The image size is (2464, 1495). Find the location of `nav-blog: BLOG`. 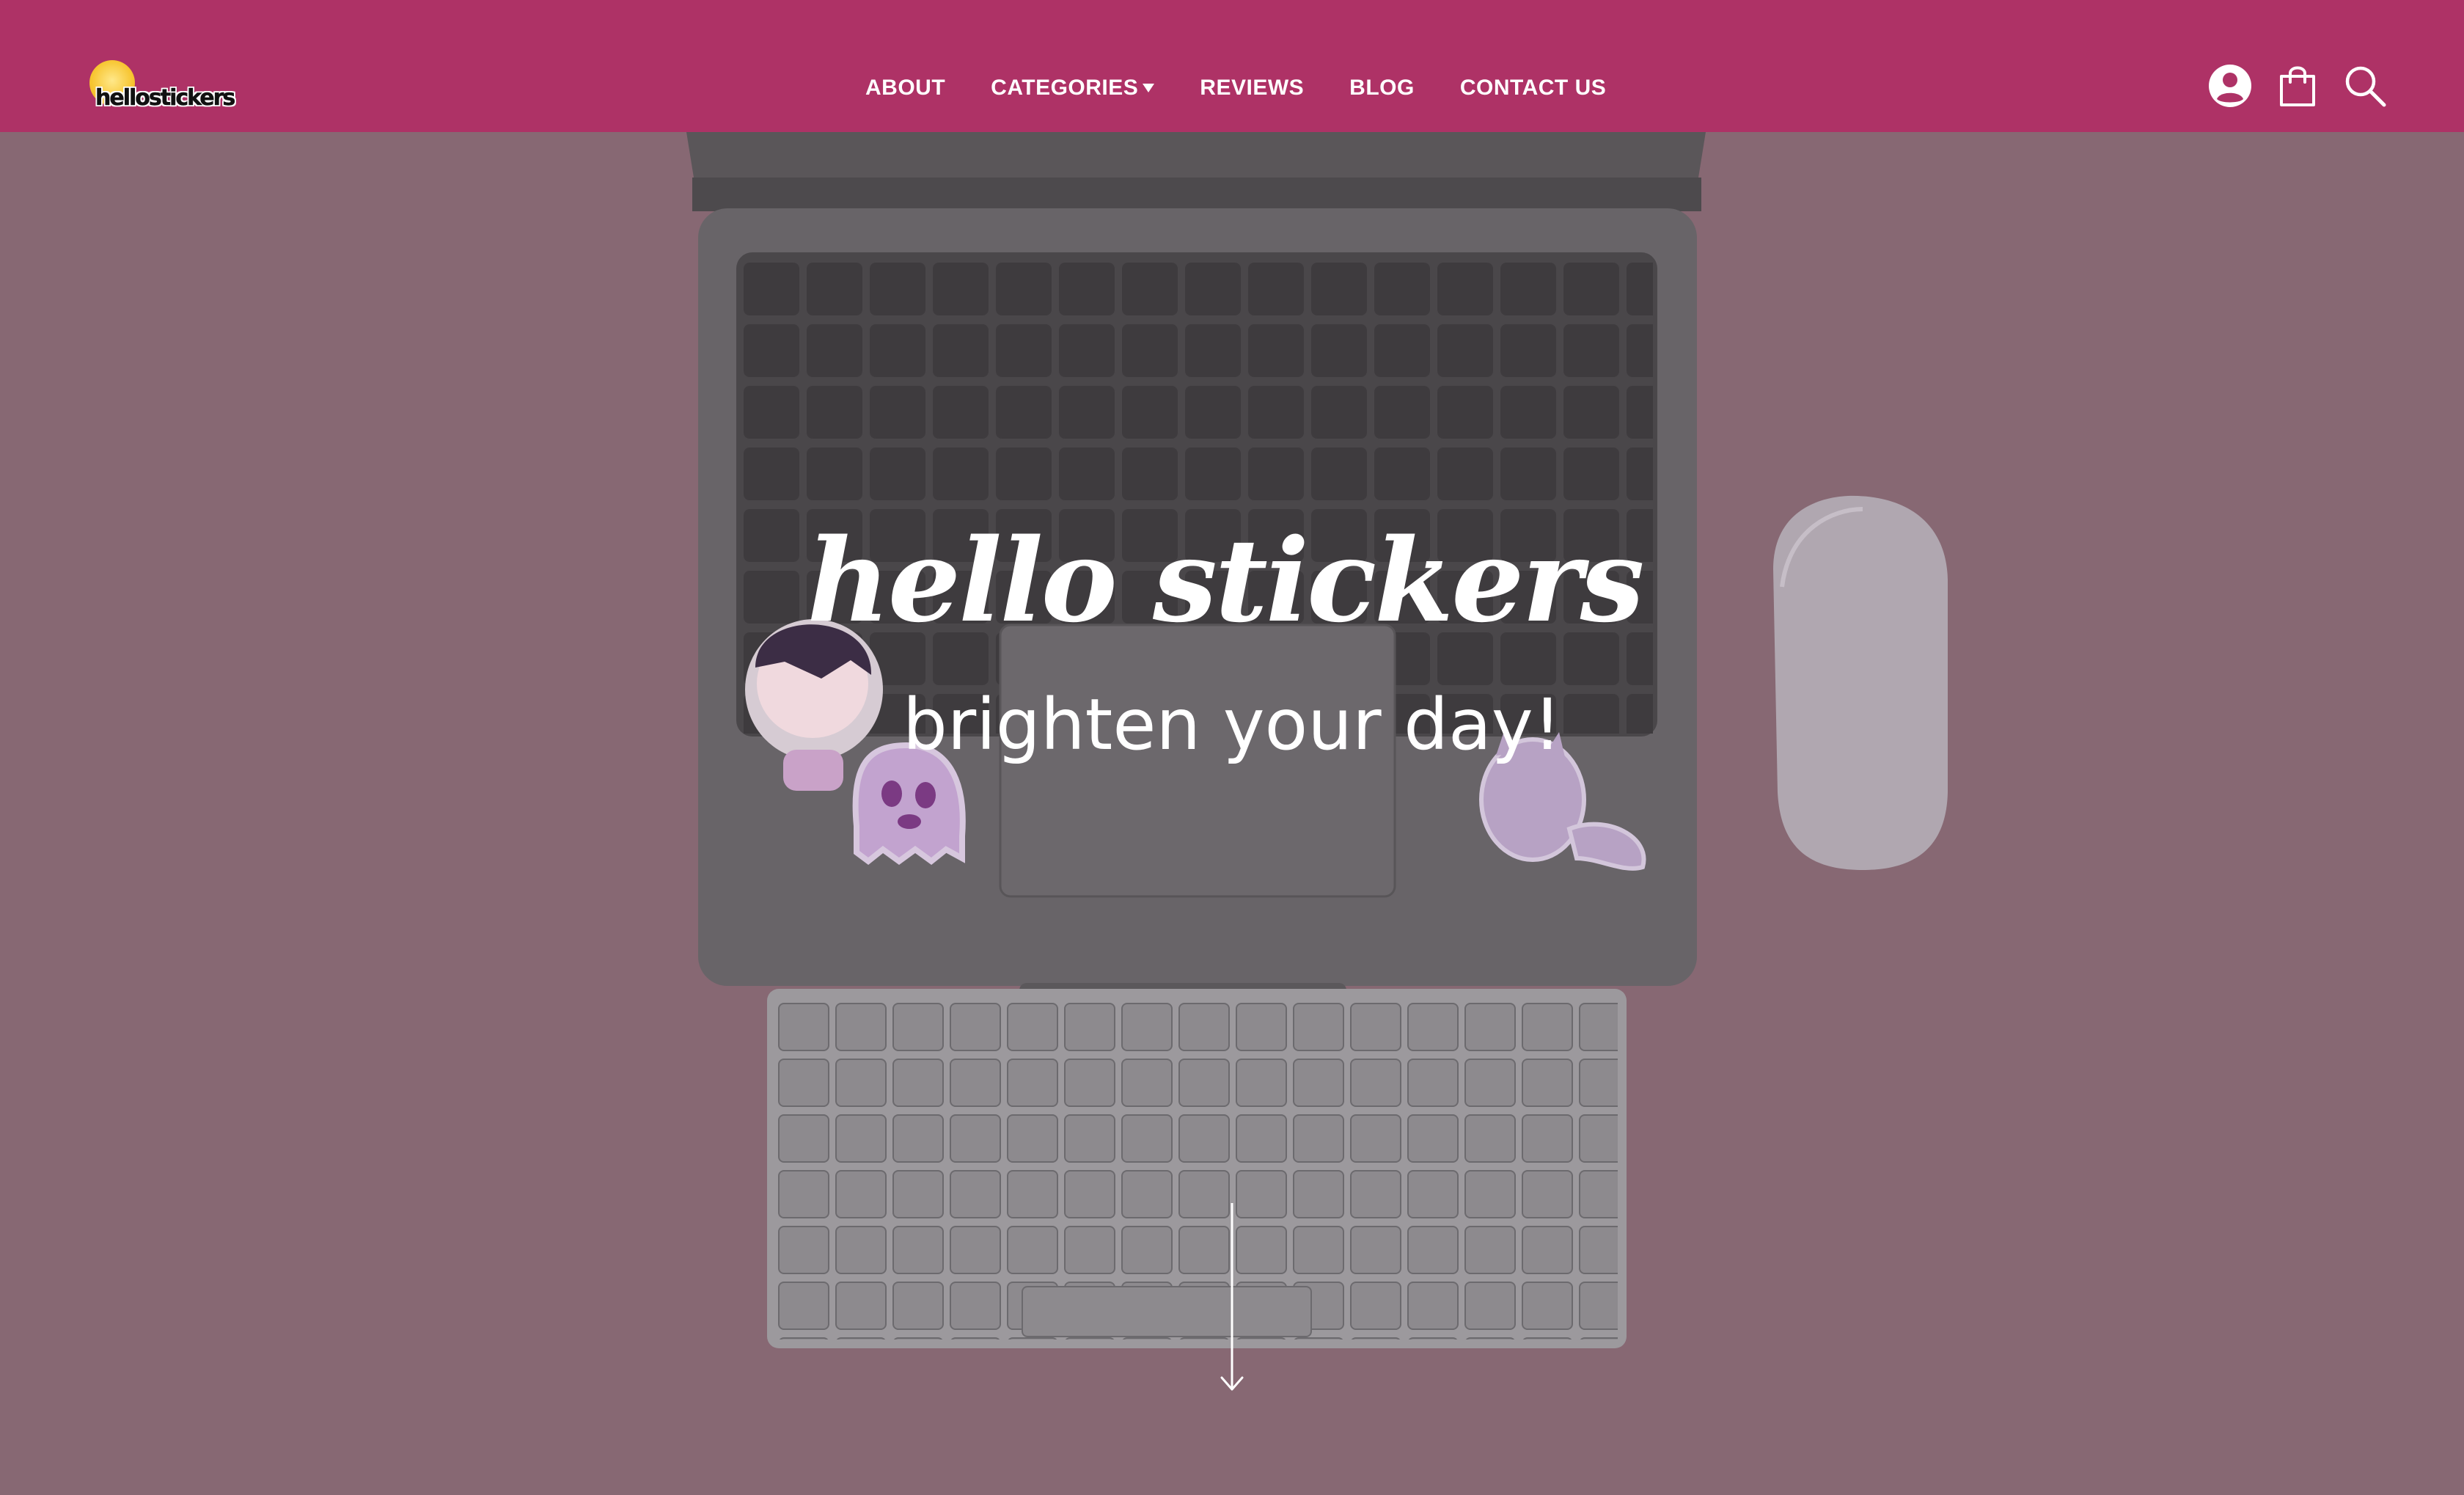

nav-blog: BLOG is located at coordinates (1382, 88).